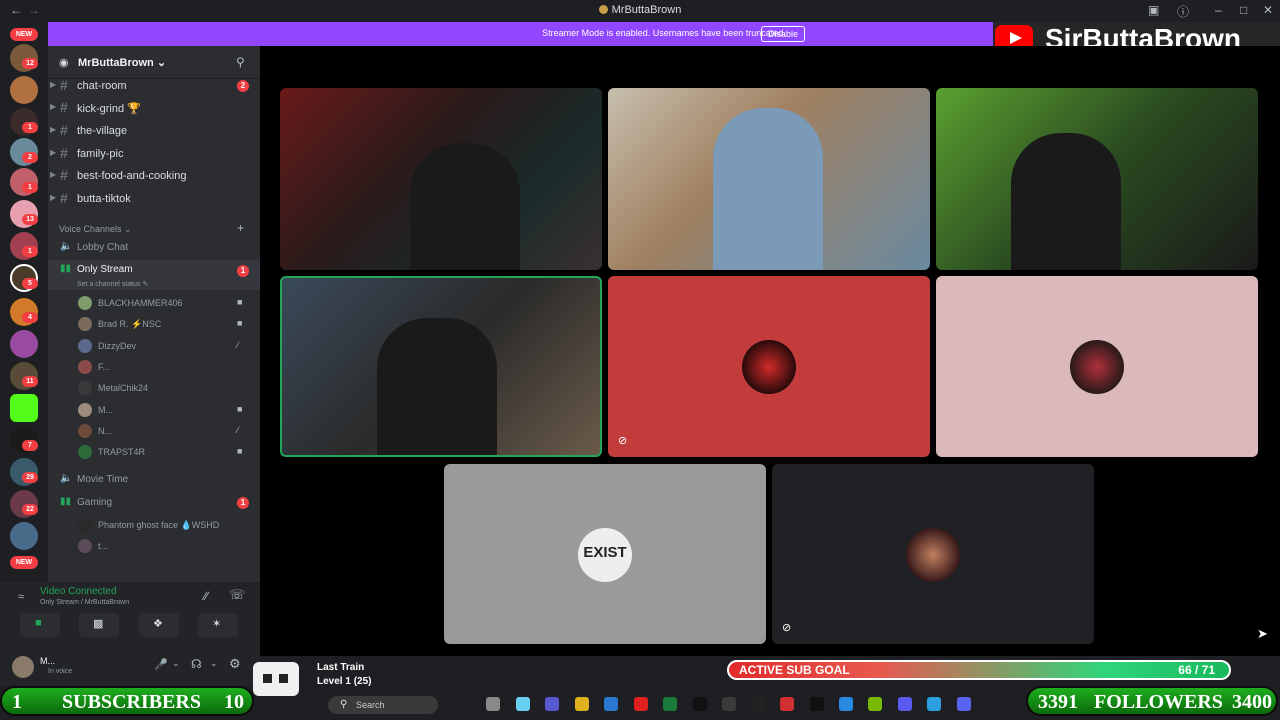  I want to click on subscribers-label: SUBSCRIBERS, so click(131, 702).